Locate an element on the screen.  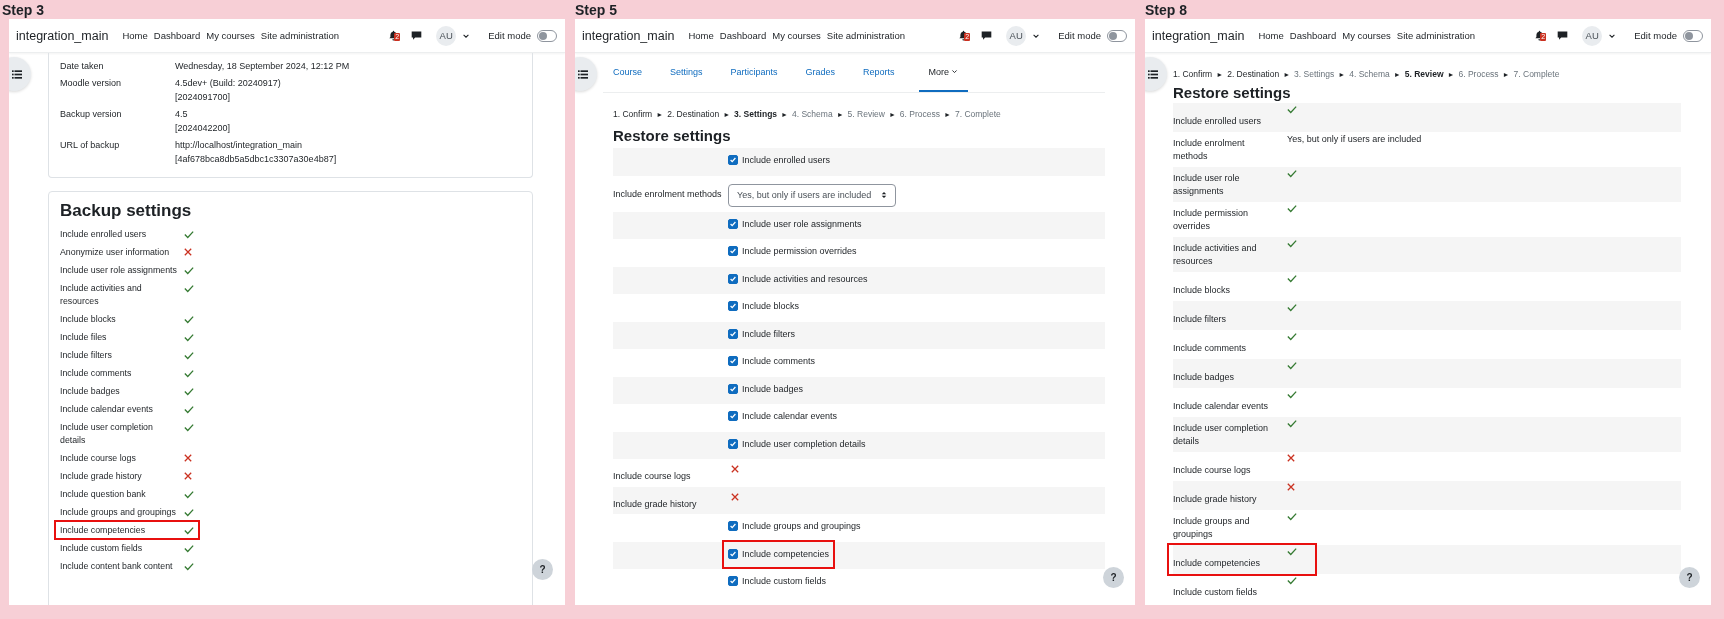
checkbox-label: Include calendar events is located at coordinates (790, 416).